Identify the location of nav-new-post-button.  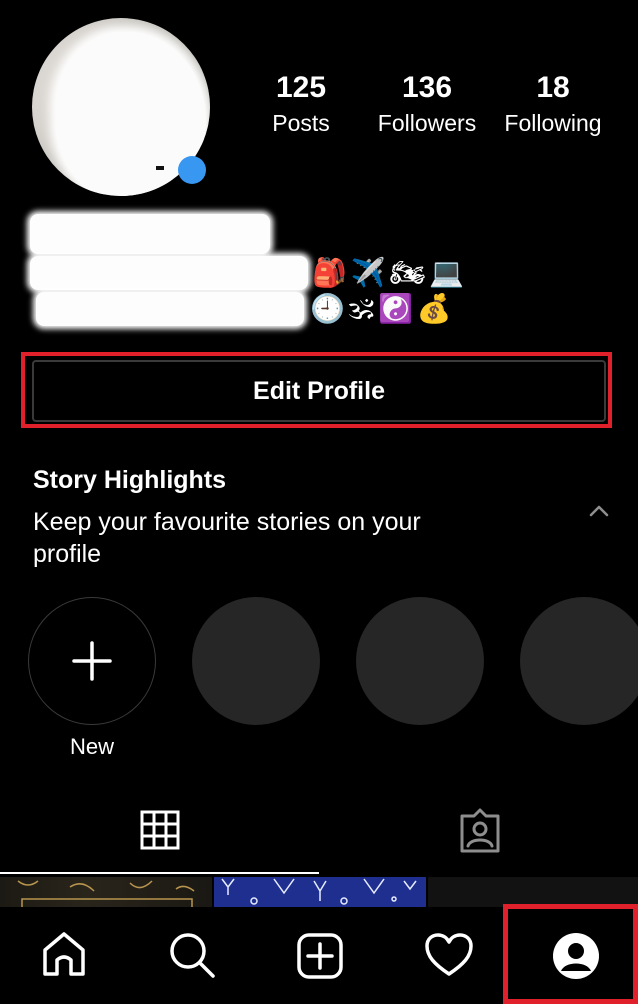
(320, 958).